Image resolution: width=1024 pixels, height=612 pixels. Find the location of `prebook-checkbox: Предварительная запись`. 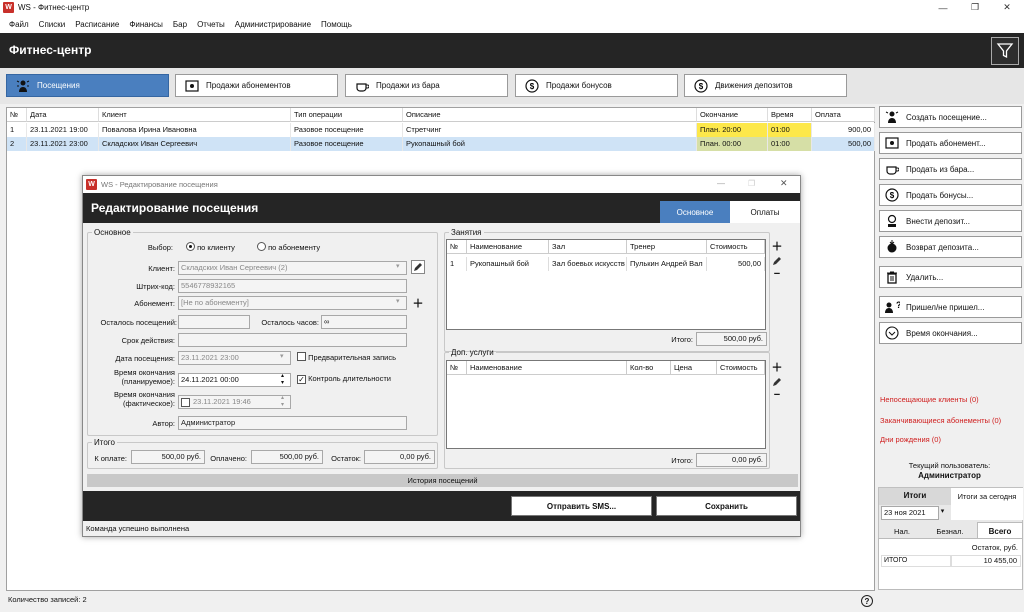

prebook-checkbox: Предварительная запись is located at coordinates (346, 357).